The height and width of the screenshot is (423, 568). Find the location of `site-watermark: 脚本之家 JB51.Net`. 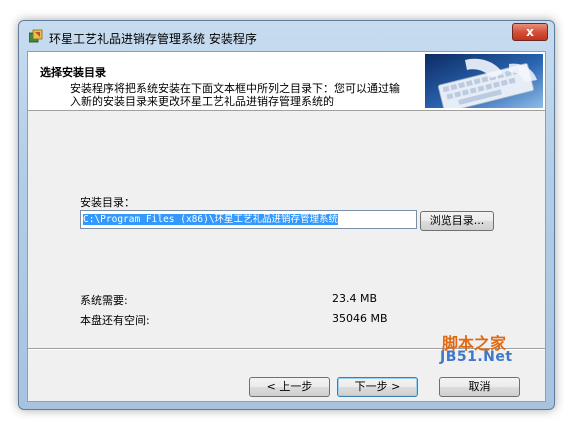

site-watermark: 脚本之家 JB51.Net is located at coordinates (486, 350).